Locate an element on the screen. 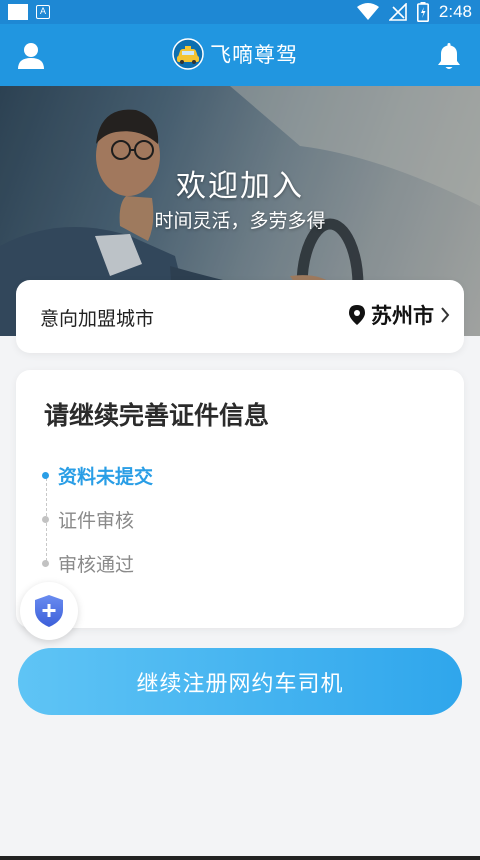 The height and width of the screenshot is (860, 480). status-bar: A 2:48 is located at coordinates (240, 12).